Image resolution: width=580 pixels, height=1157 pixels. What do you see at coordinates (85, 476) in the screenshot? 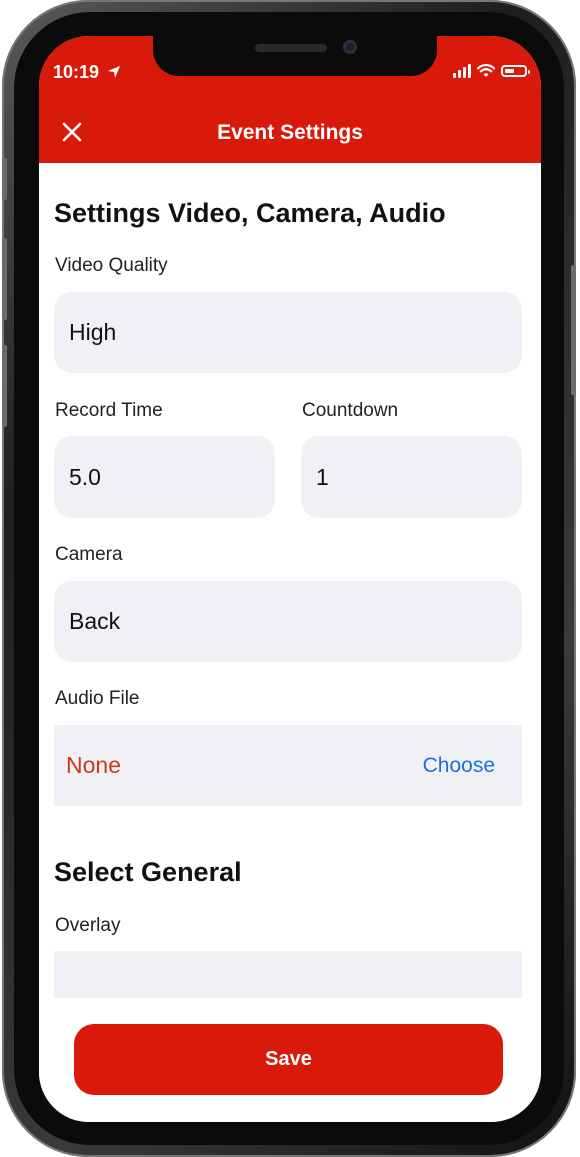
I see `record-time-value: 5.0` at bounding box center [85, 476].